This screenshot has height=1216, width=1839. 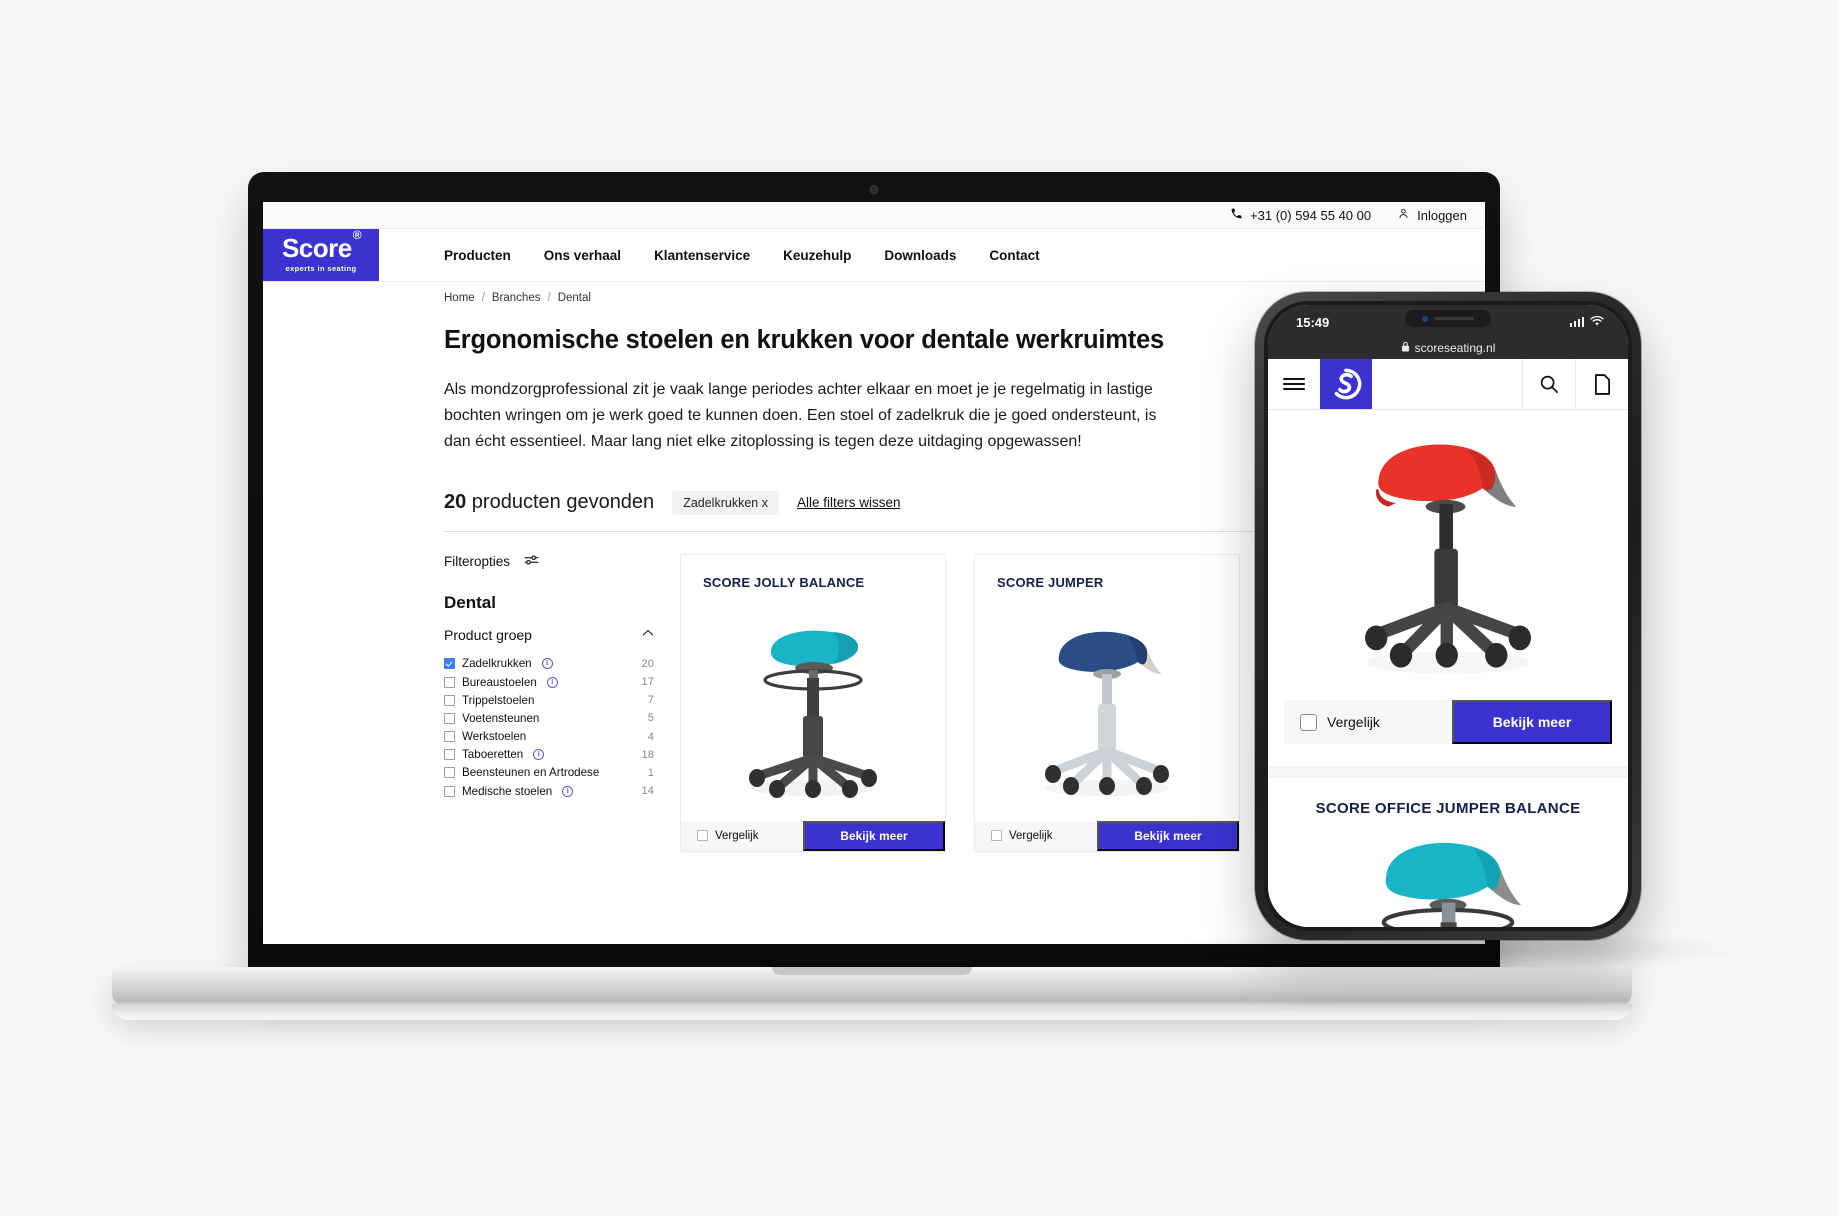 I want to click on filter-option-count: 4, so click(x=650, y=736).